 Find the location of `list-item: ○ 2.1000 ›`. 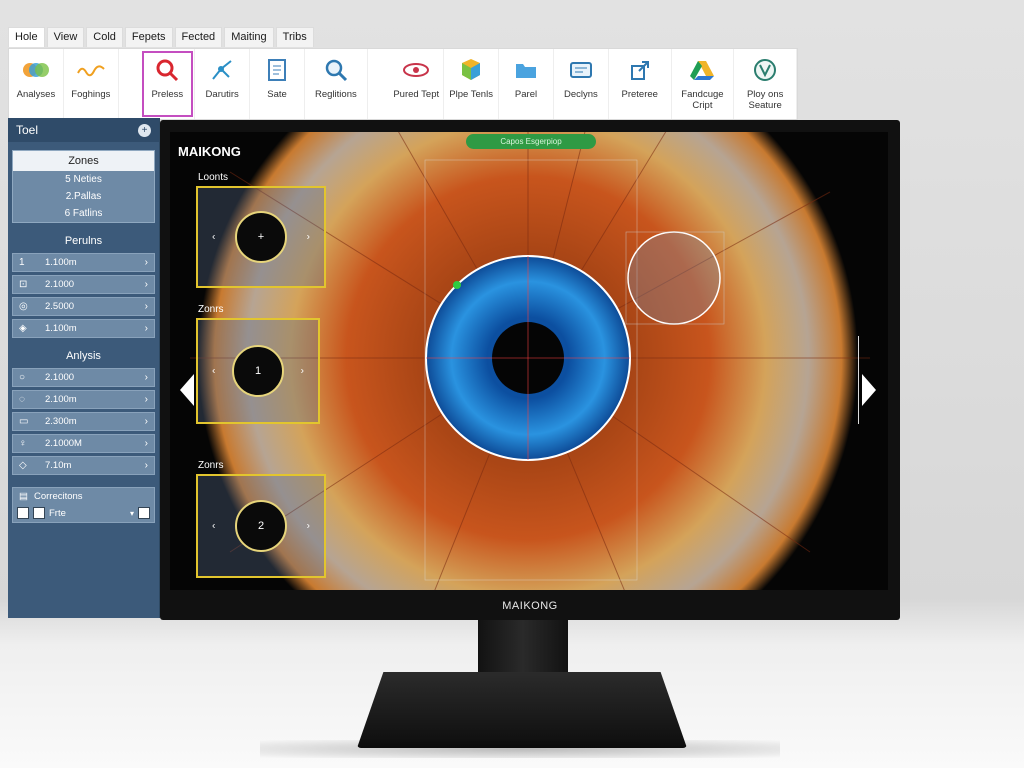

list-item: ○ 2.1000 › is located at coordinates (83, 377).